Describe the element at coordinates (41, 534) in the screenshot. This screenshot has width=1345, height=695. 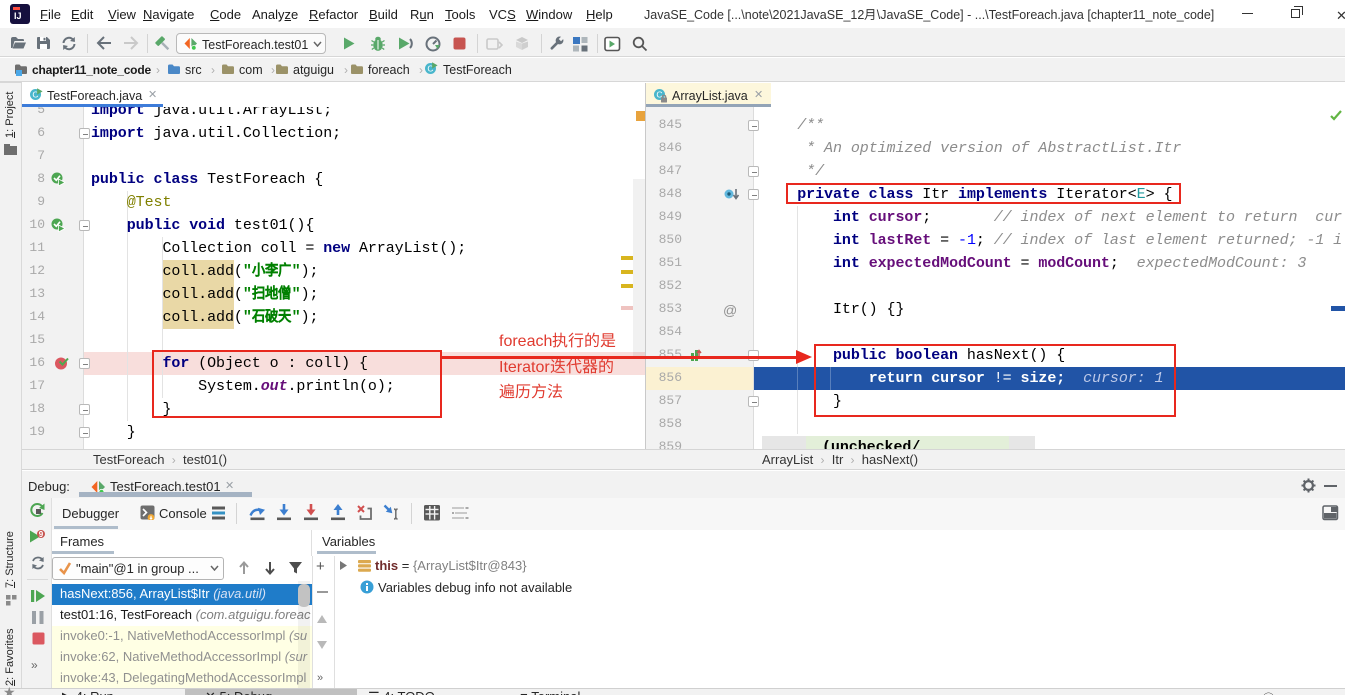
I see `svg-text: 9` at that location.